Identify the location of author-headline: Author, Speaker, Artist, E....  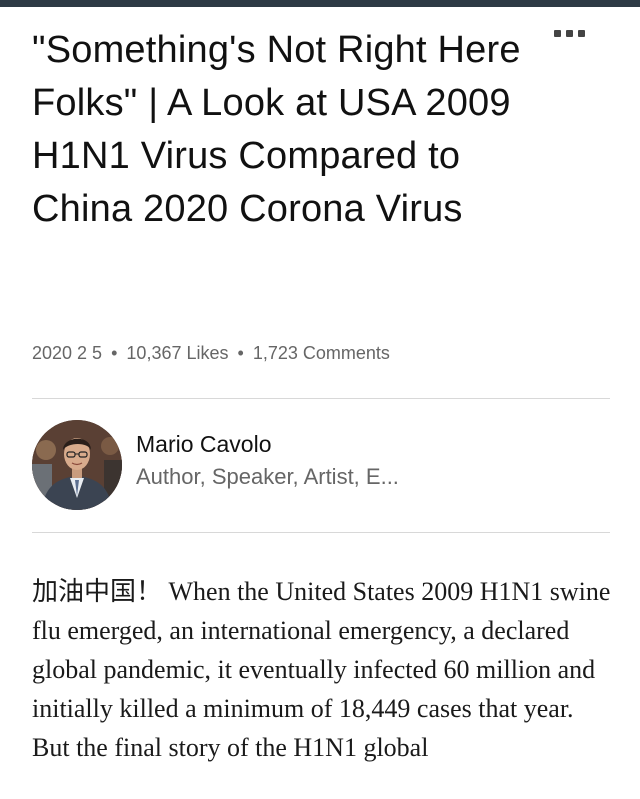
(267, 476).